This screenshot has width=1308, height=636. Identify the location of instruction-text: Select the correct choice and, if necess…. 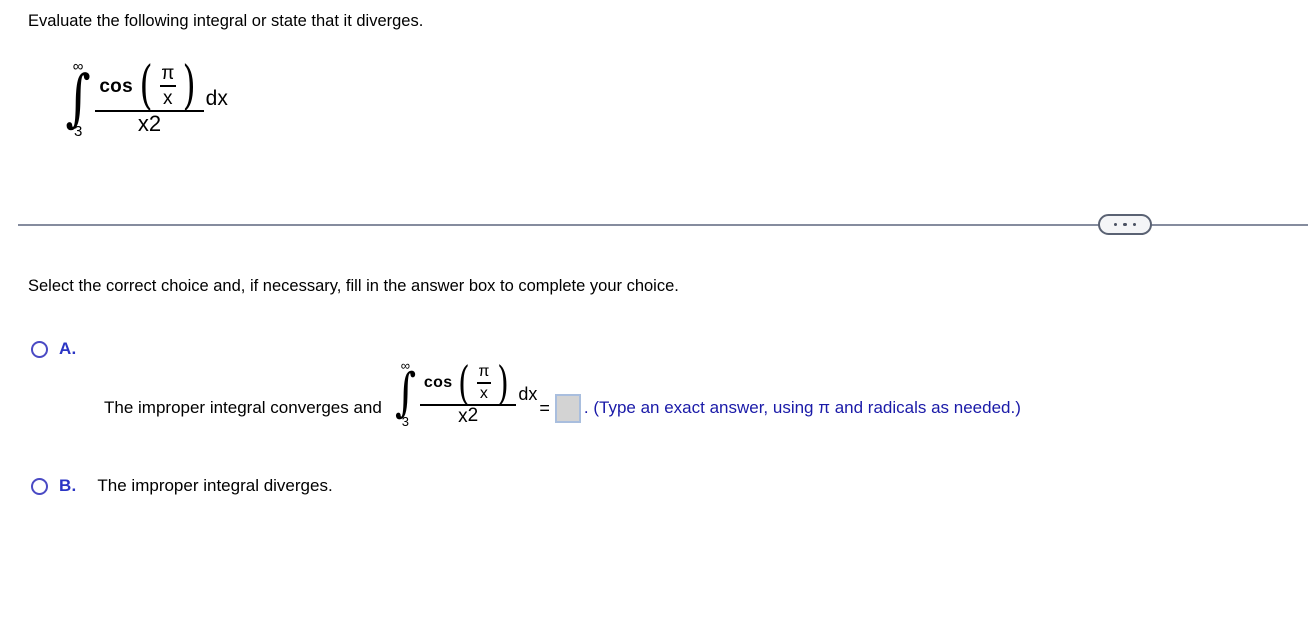
(353, 286).